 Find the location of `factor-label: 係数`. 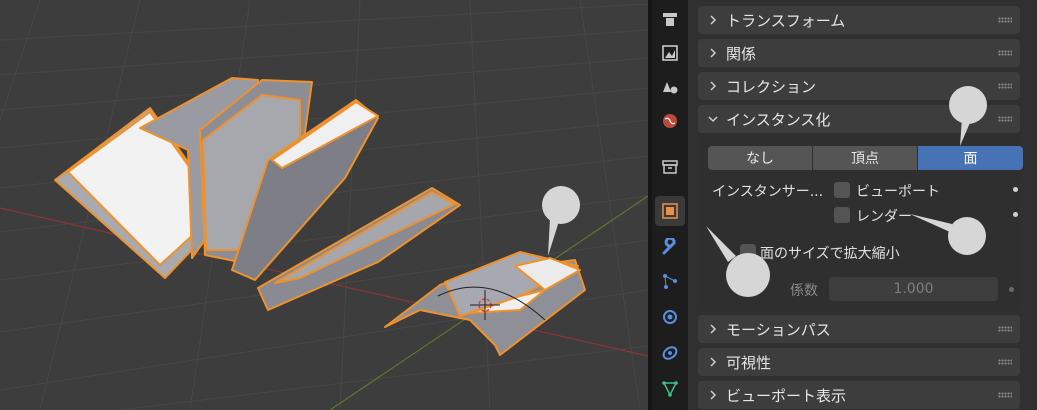

factor-label: 係数 is located at coordinates (804, 291).